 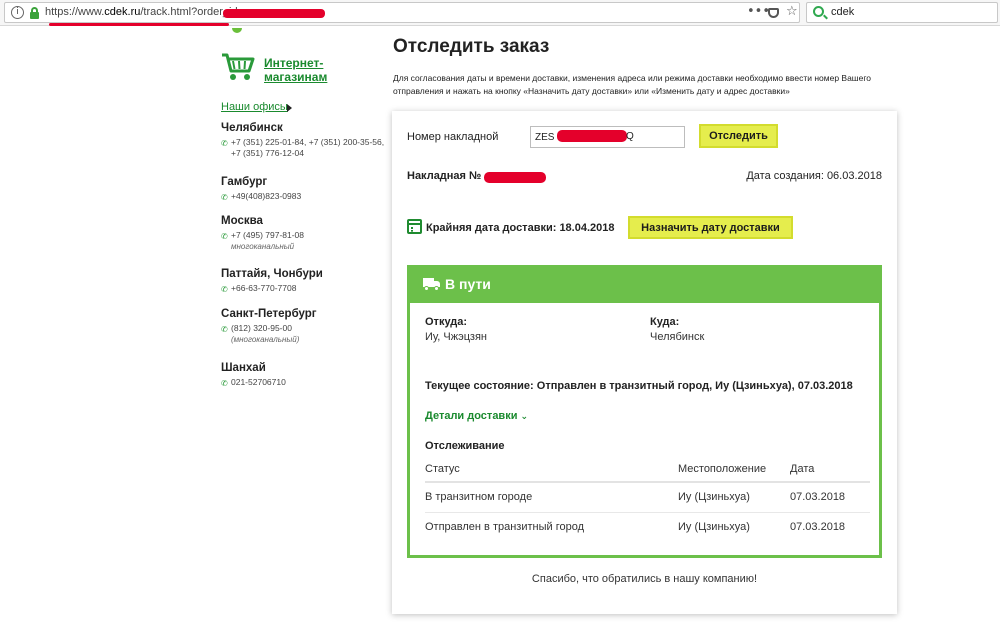 I want to click on delivery-deadline: Крайняя дата доставки: 18.04.2018, so click(x=520, y=228).